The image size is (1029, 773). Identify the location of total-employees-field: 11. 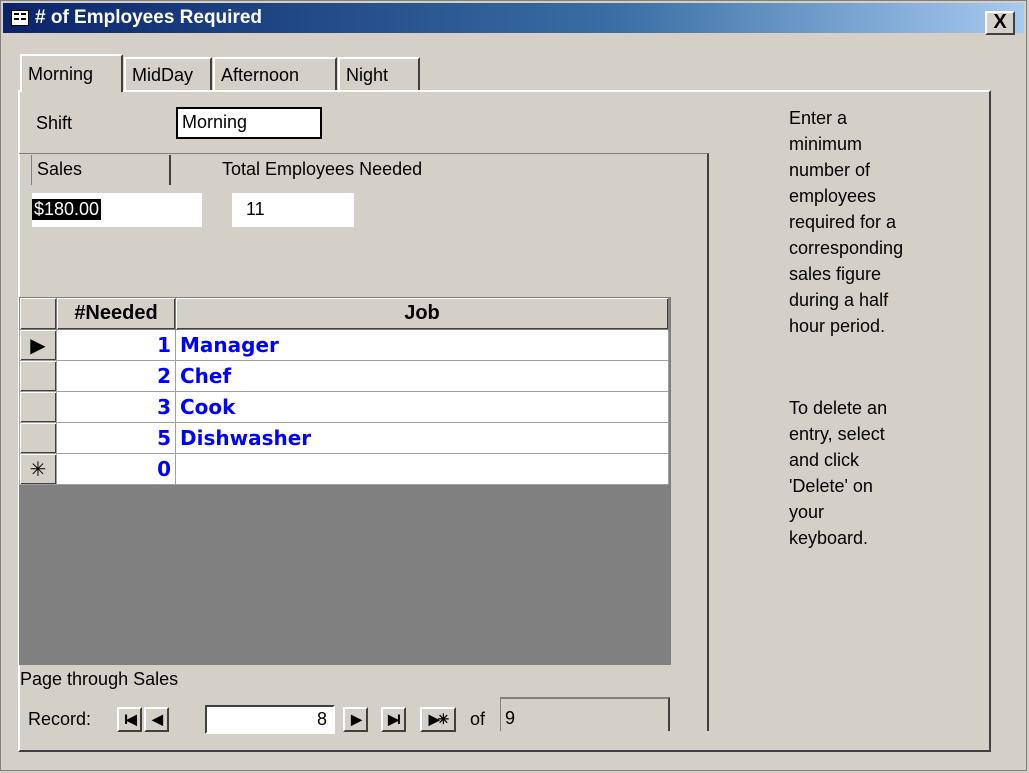
(293, 210).